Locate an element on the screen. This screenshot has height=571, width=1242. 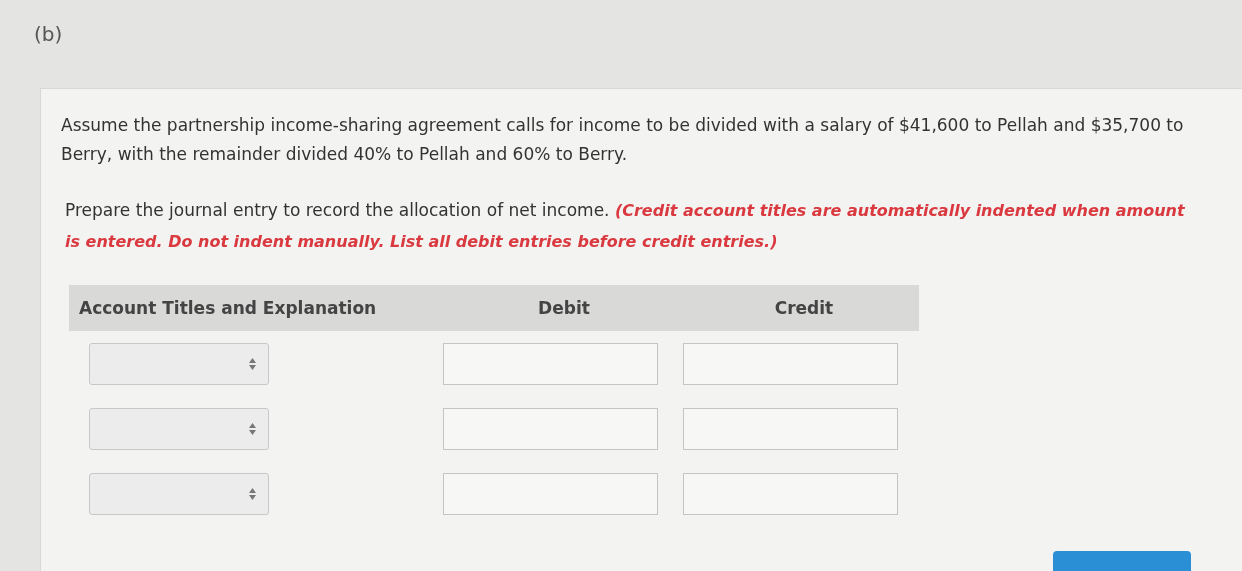
question-text: Assume the partnership income-sharing agreement calls for income to be divided with a salary of $41,600 to Pellah and $35,700 to Berry, with the remainder divided 40% to Pellah and 60% to Berry. is located at coordinates (623, 140).